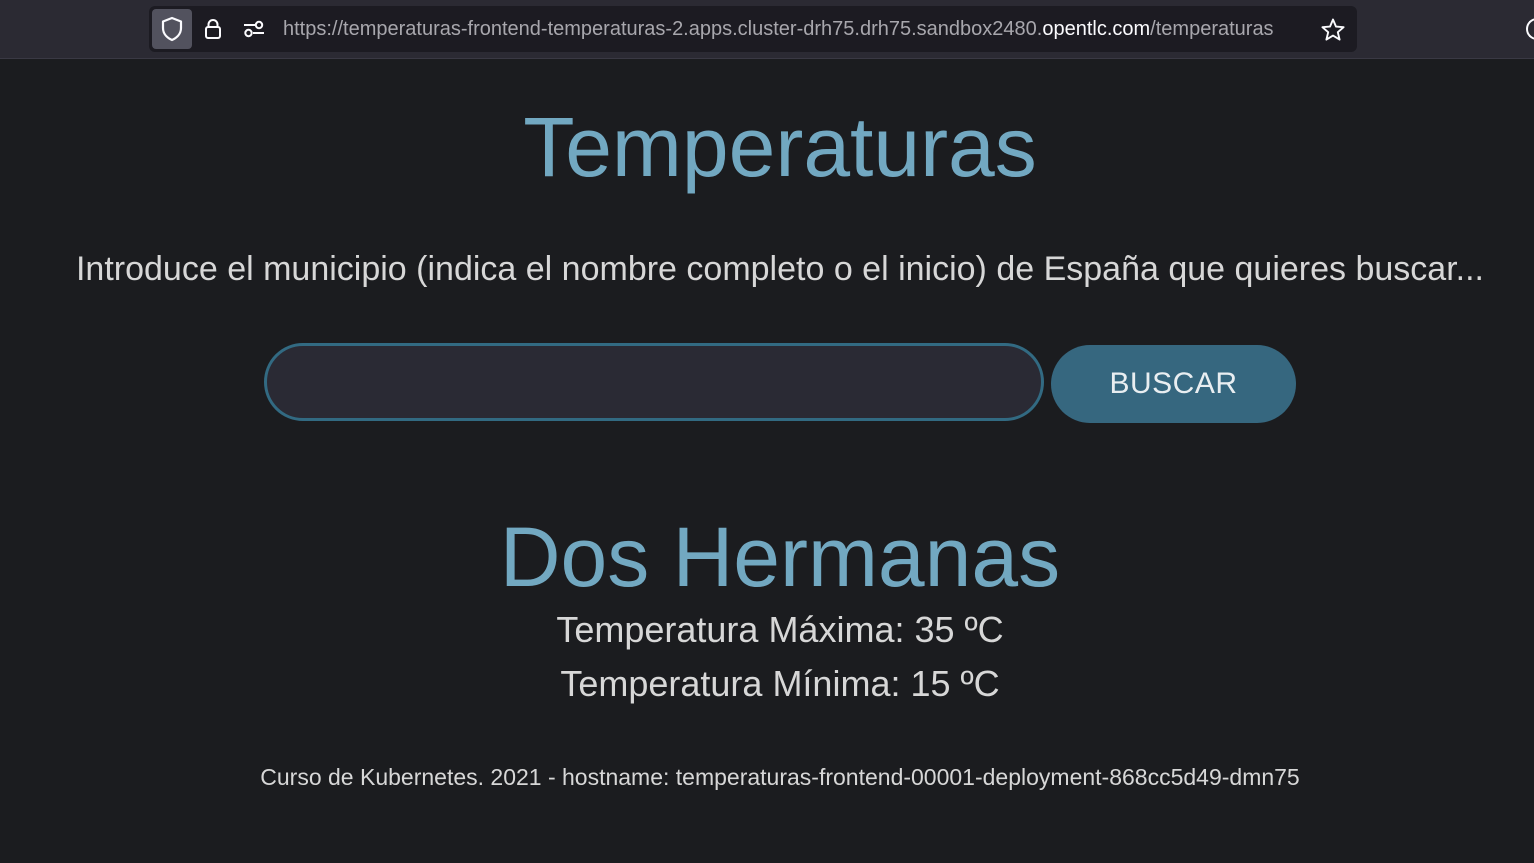 Image resolution: width=1534 pixels, height=863 pixels. I want to click on tracking-protection-button, so click(172, 29).